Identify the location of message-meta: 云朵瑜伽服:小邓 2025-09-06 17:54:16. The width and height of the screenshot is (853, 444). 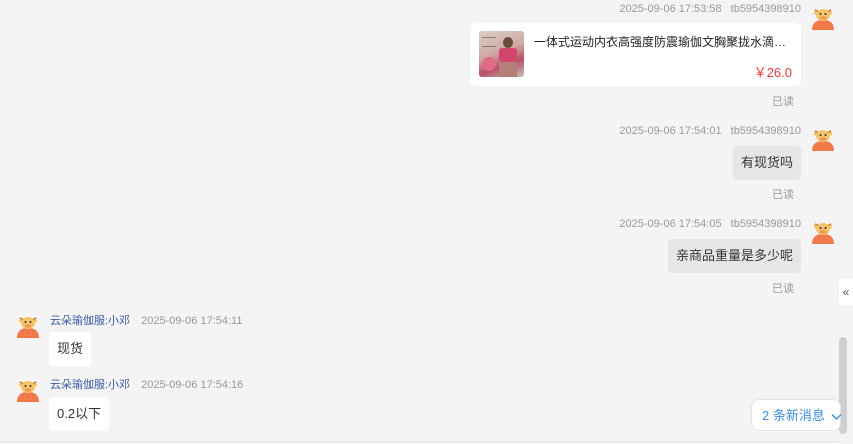
(146, 384).